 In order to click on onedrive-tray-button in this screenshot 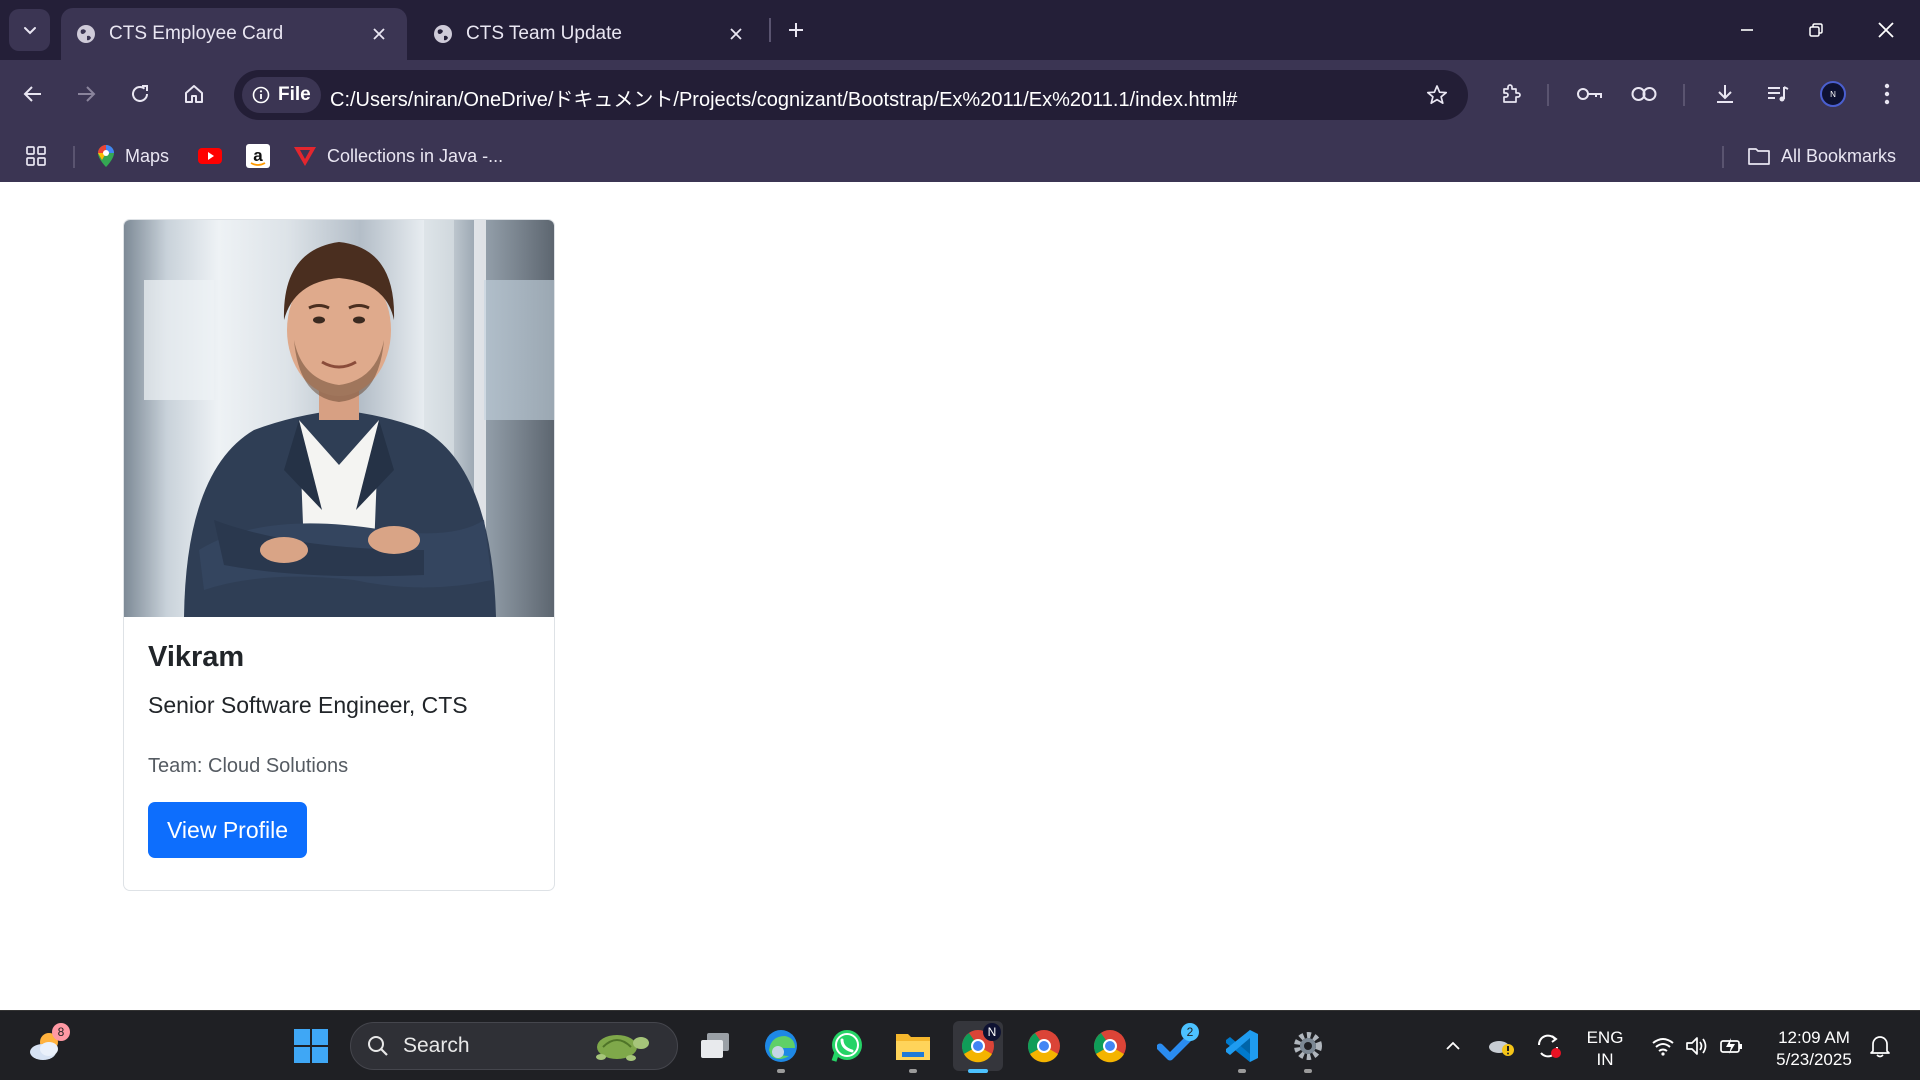, I will do `click(1501, 1046)`.